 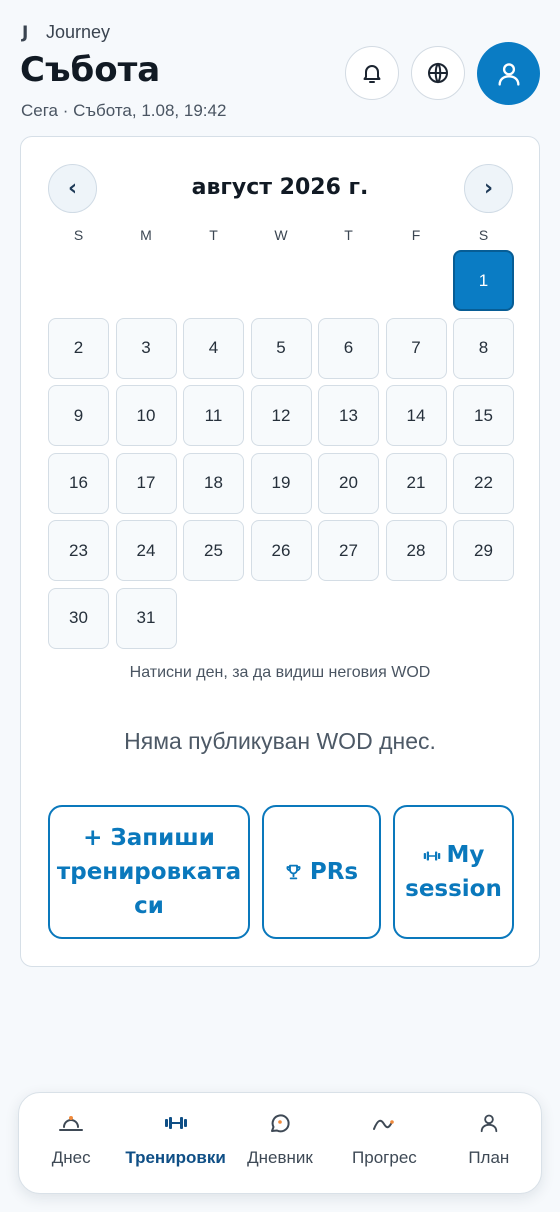 I want to click on calendar-day-selected: 1, so click(x=483, y=280).